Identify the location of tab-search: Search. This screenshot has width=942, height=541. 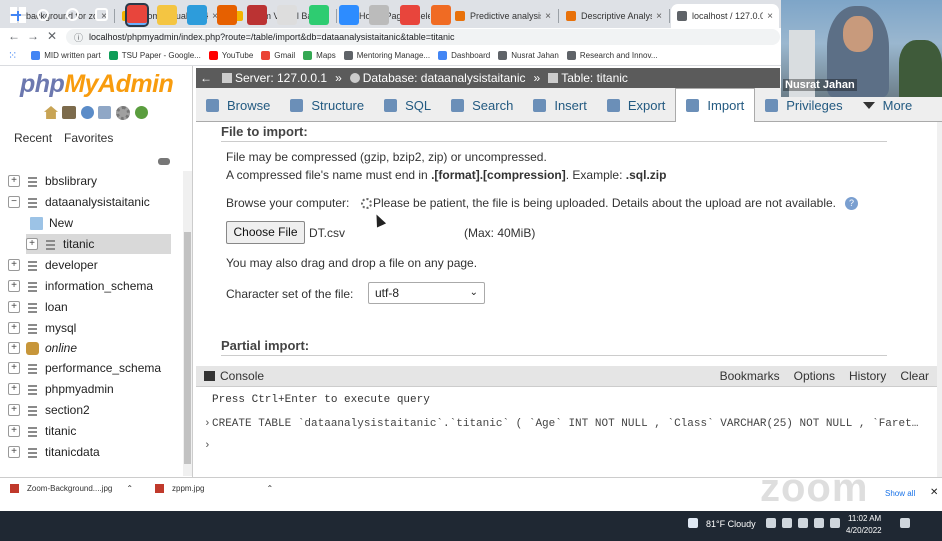
(482, 105).